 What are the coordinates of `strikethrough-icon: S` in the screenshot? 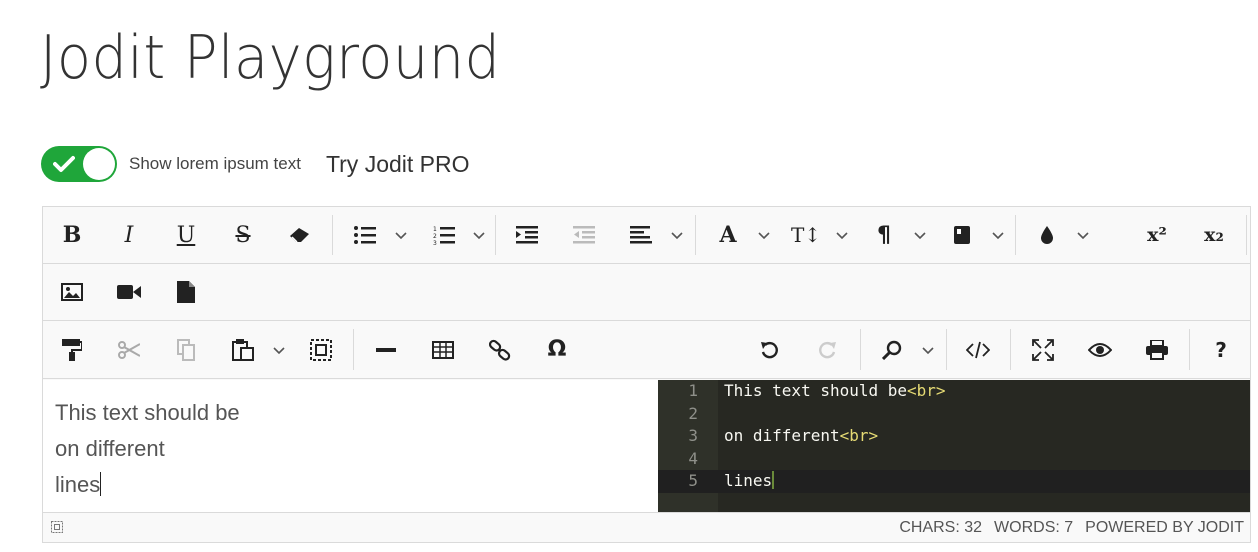 It's located at (243, 235).